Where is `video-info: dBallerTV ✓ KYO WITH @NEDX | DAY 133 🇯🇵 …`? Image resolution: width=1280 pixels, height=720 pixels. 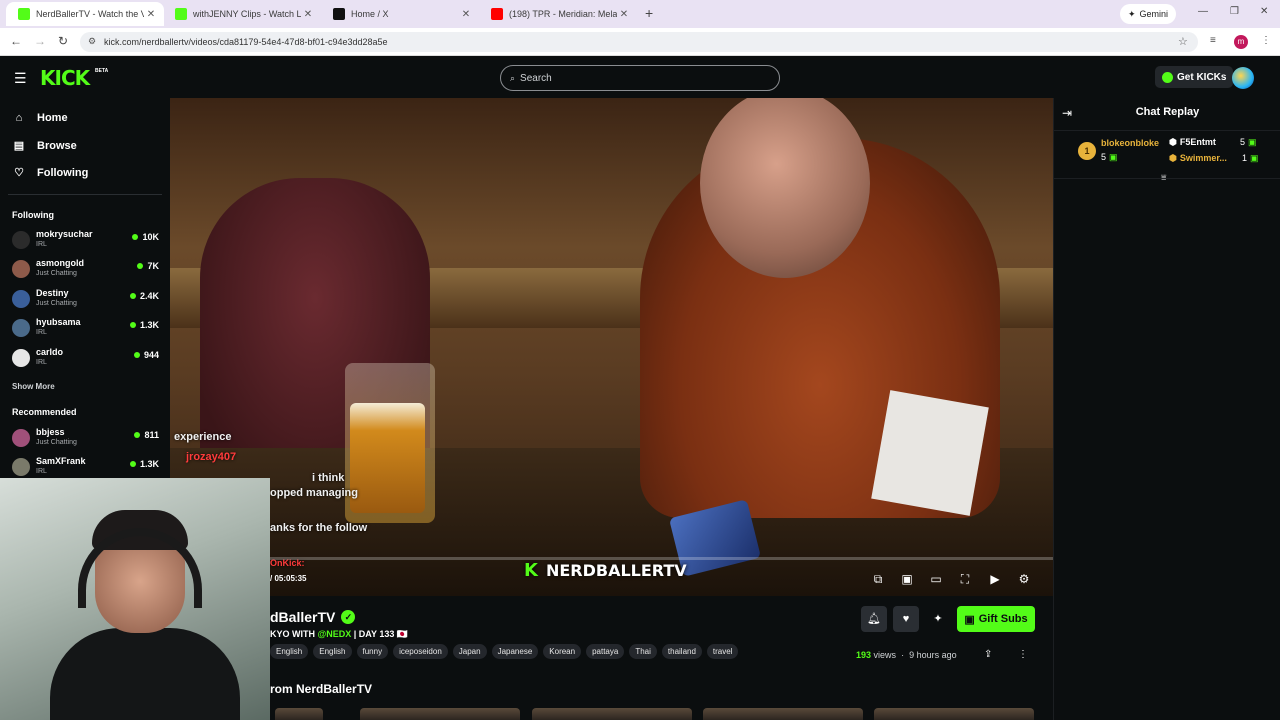 video-info: dBallerTV ✓ KYO WITH @NEDX | DAY 133 🇯🇵 … is located at coordinates (661, 658).